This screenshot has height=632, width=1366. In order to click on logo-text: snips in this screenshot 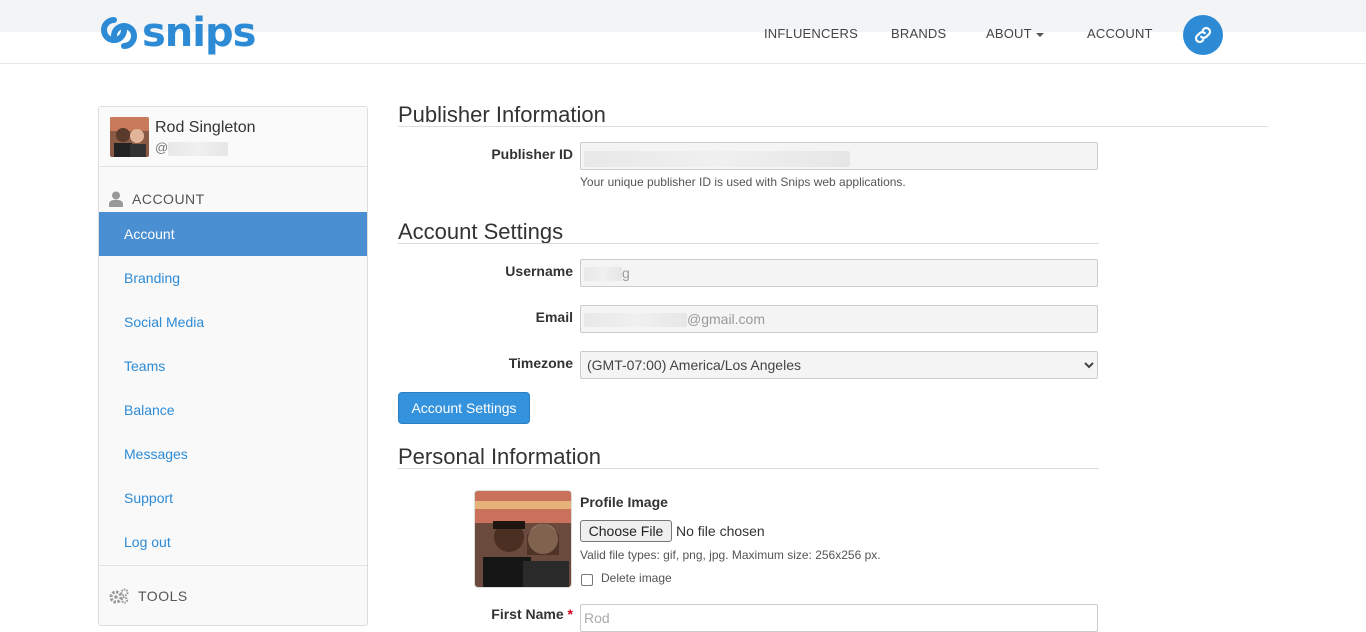, I will do `click(199, 33)`.